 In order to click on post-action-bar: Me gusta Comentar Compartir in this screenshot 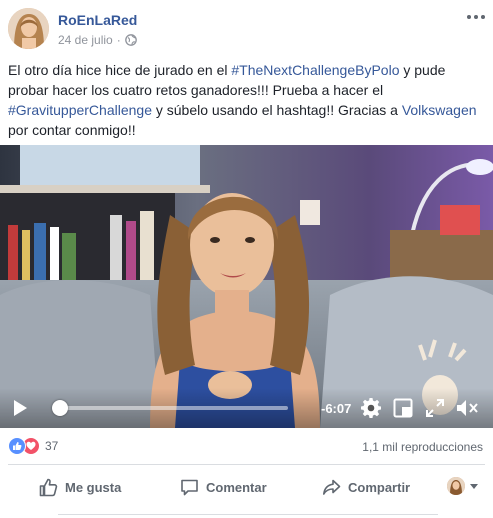, I will do `click(246, 487)`.